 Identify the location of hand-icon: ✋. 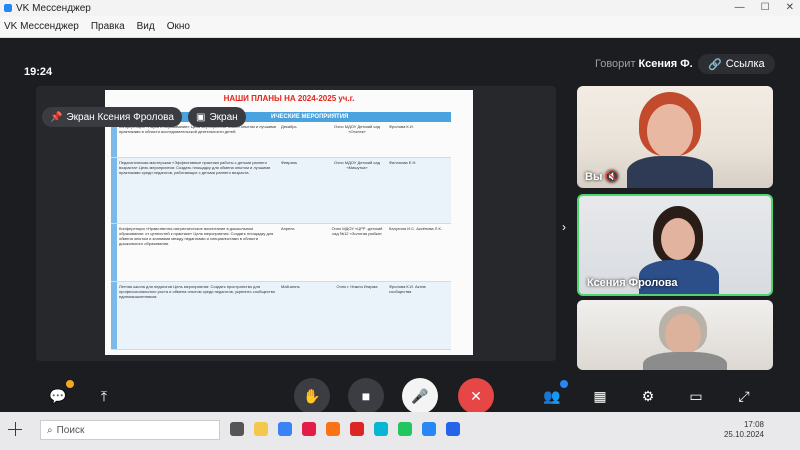
(312, 395).